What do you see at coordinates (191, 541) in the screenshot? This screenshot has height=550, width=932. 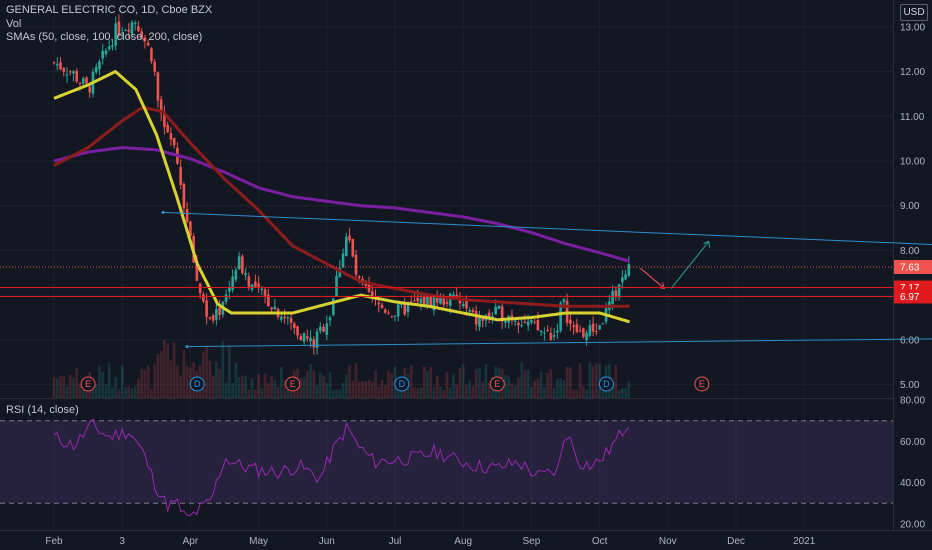 I see `time-tick-label: Apr` at bounding box center [191, 541].